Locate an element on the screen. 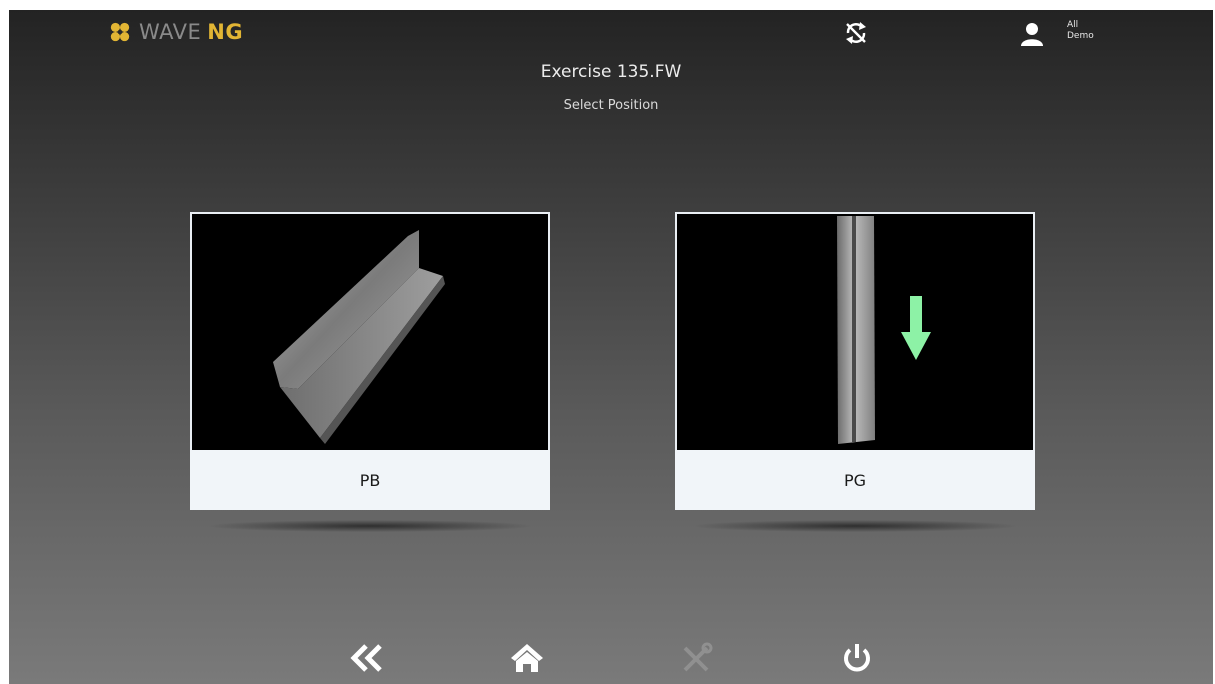  position-card-pb: PB is located at coordinates (370, 372).